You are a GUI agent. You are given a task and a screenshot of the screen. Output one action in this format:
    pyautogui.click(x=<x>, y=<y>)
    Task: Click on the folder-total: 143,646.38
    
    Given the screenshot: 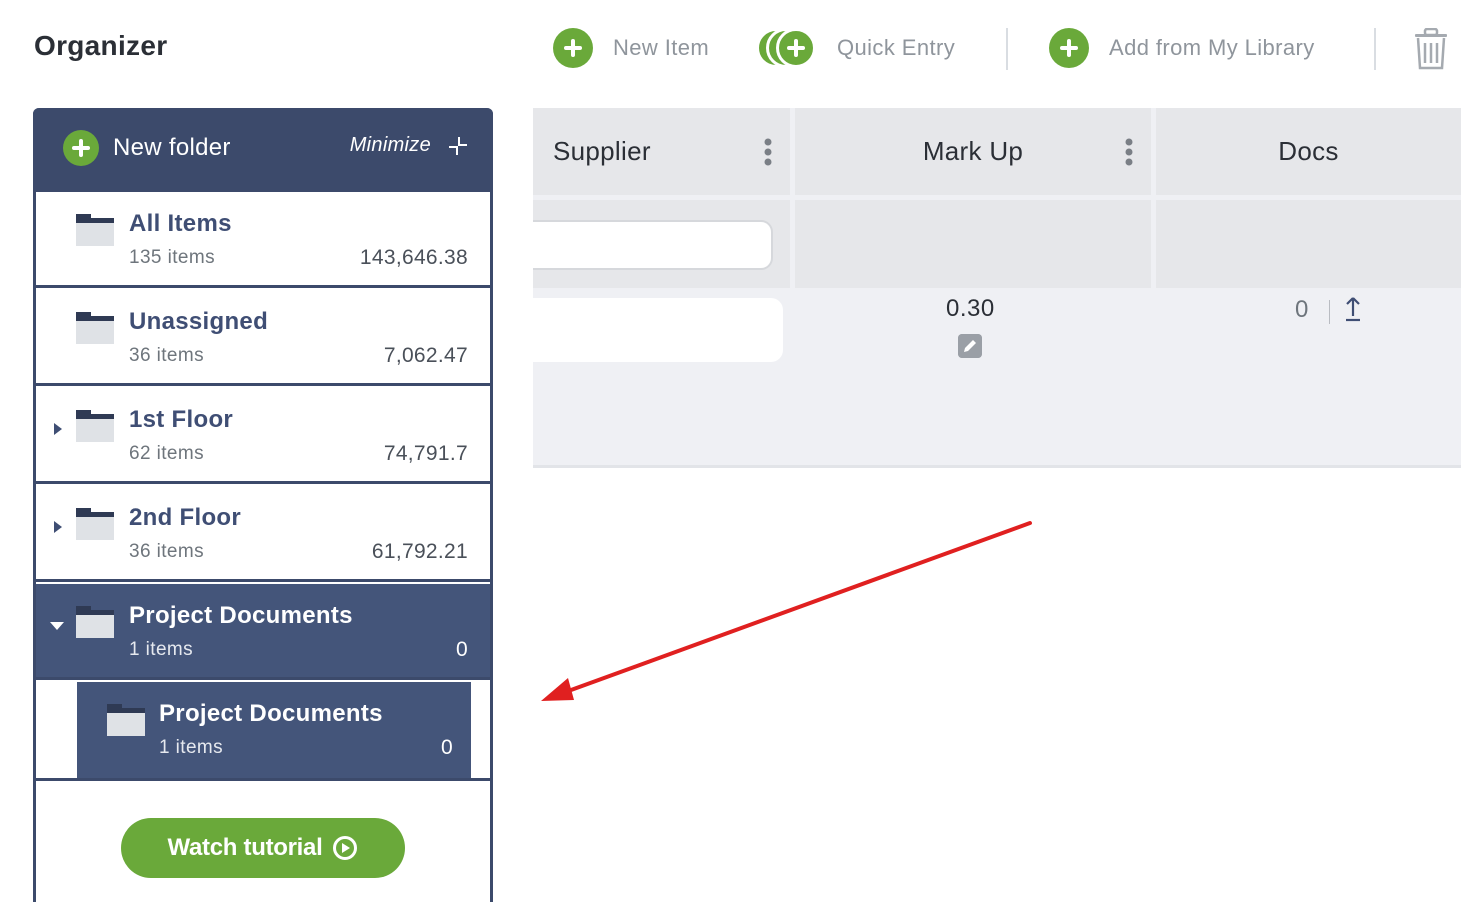 What is the action you would take?
    pyautogui.click(x=413, y=257)
    